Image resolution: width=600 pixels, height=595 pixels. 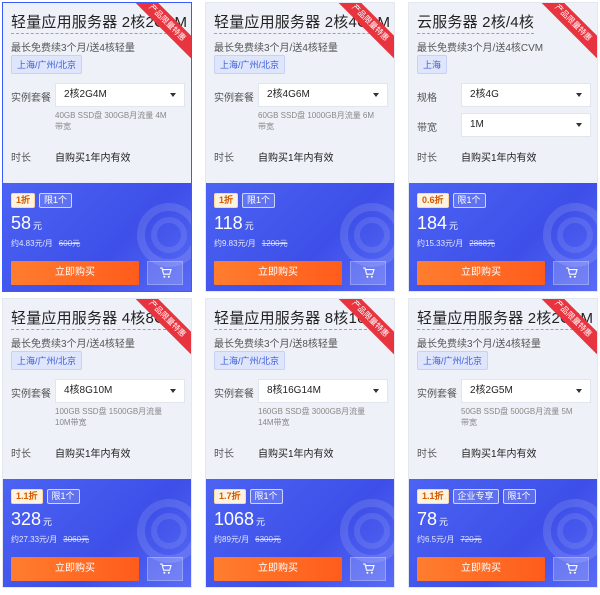 I want to click on badge-group: 1.1折 限1个, so click(x=45, y=496).